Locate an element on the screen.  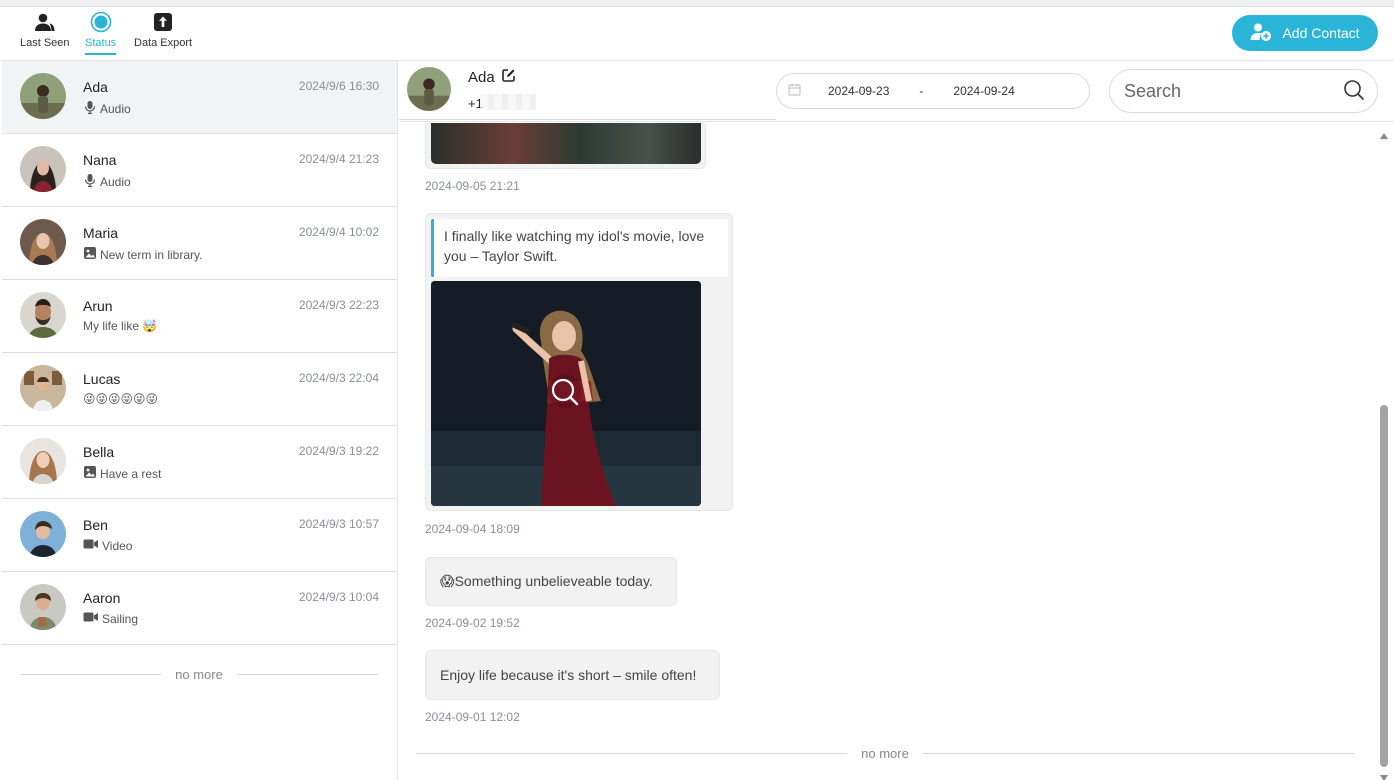
contact-time: 2024/9/3 10:04 is located at coordinates (338, 597).